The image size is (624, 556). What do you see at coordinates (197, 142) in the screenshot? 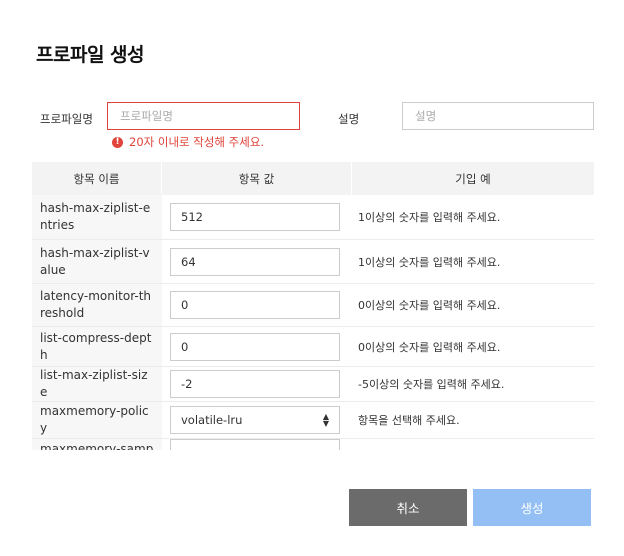
I see `profile-name-error-text: 20자 이내로 작성해 주세요.` at bounding box center [197, 142].